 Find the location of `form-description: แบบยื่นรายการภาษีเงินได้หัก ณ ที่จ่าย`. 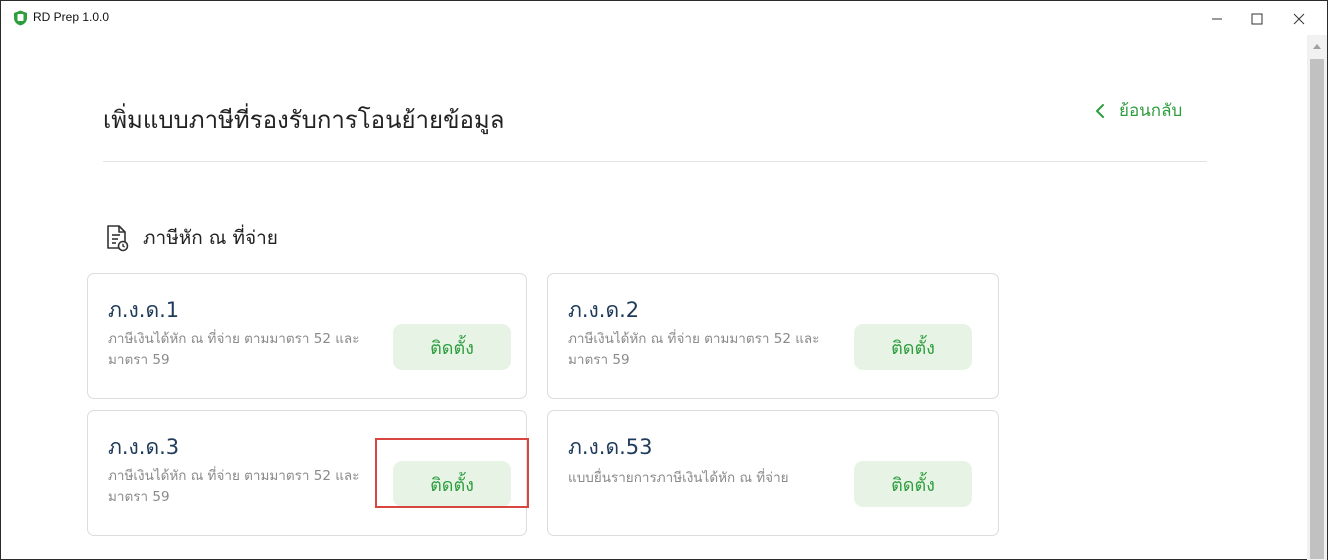

form-description: แบบยื่นรายการภาษีเงินได้หัก ณ ที่จ่าย is located at coordinates (678, 478).